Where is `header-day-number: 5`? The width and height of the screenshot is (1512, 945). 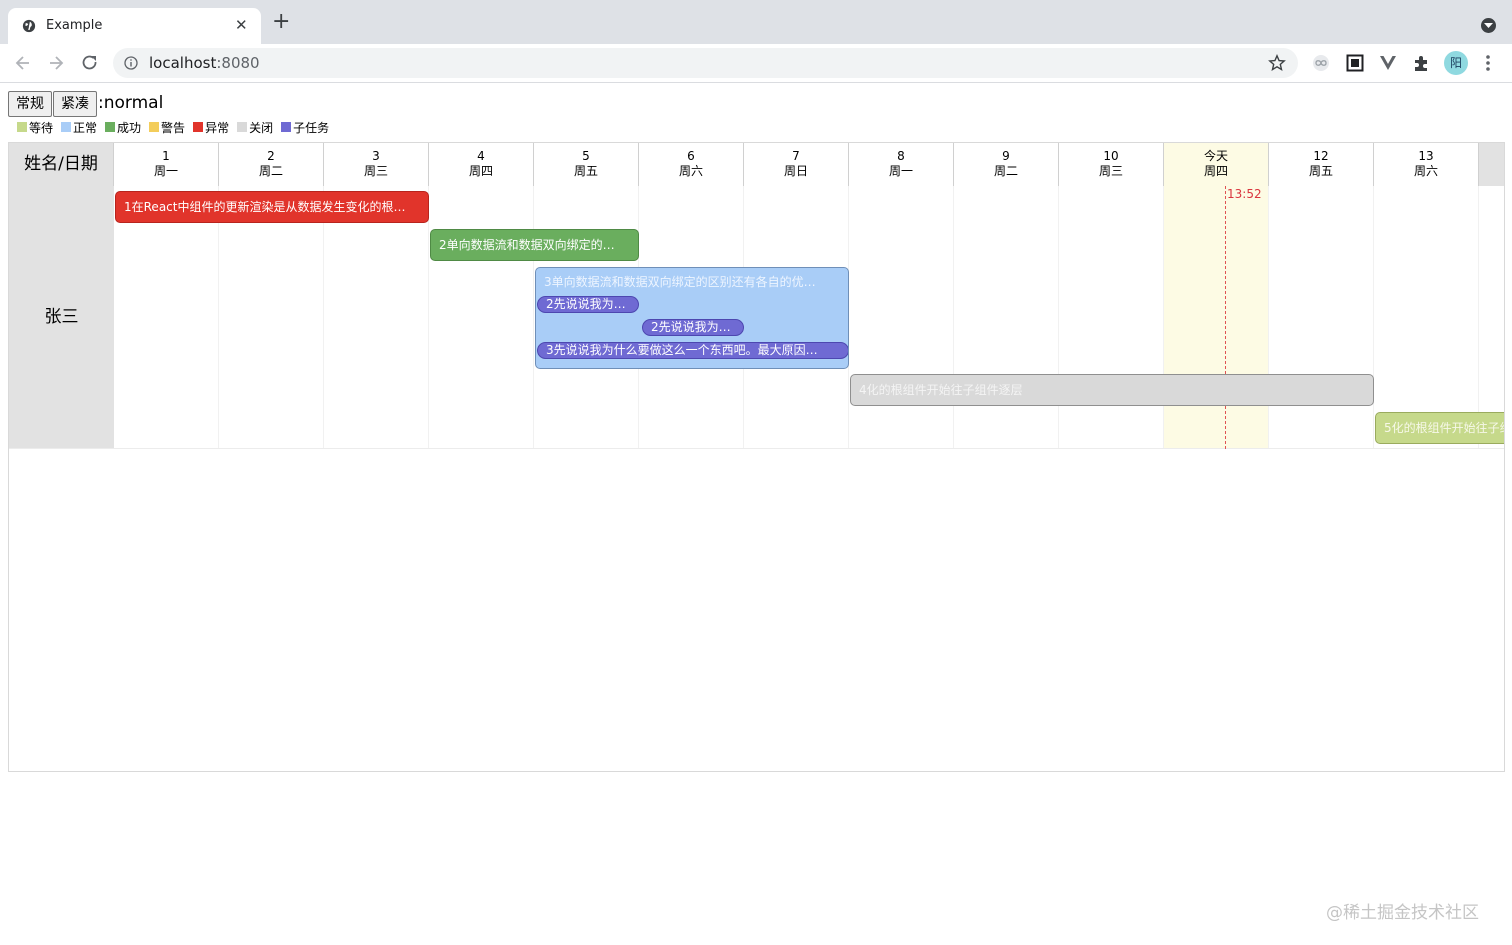 header-day-number: 5 is located at coordinates (586, 156).